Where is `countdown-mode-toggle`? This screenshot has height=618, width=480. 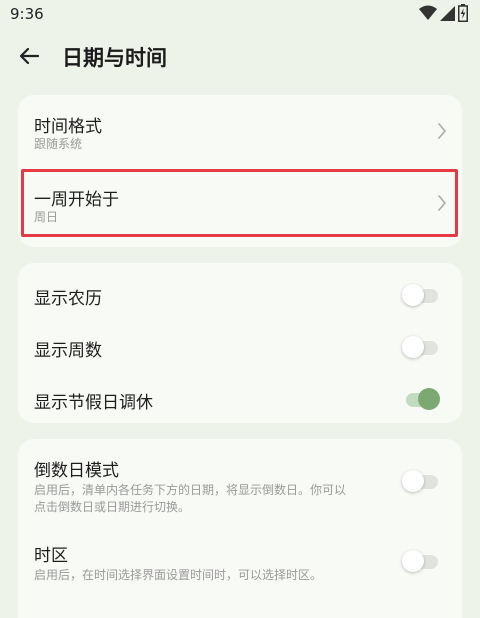
countdown-mode-toggle is located at coordinates (421, 481).